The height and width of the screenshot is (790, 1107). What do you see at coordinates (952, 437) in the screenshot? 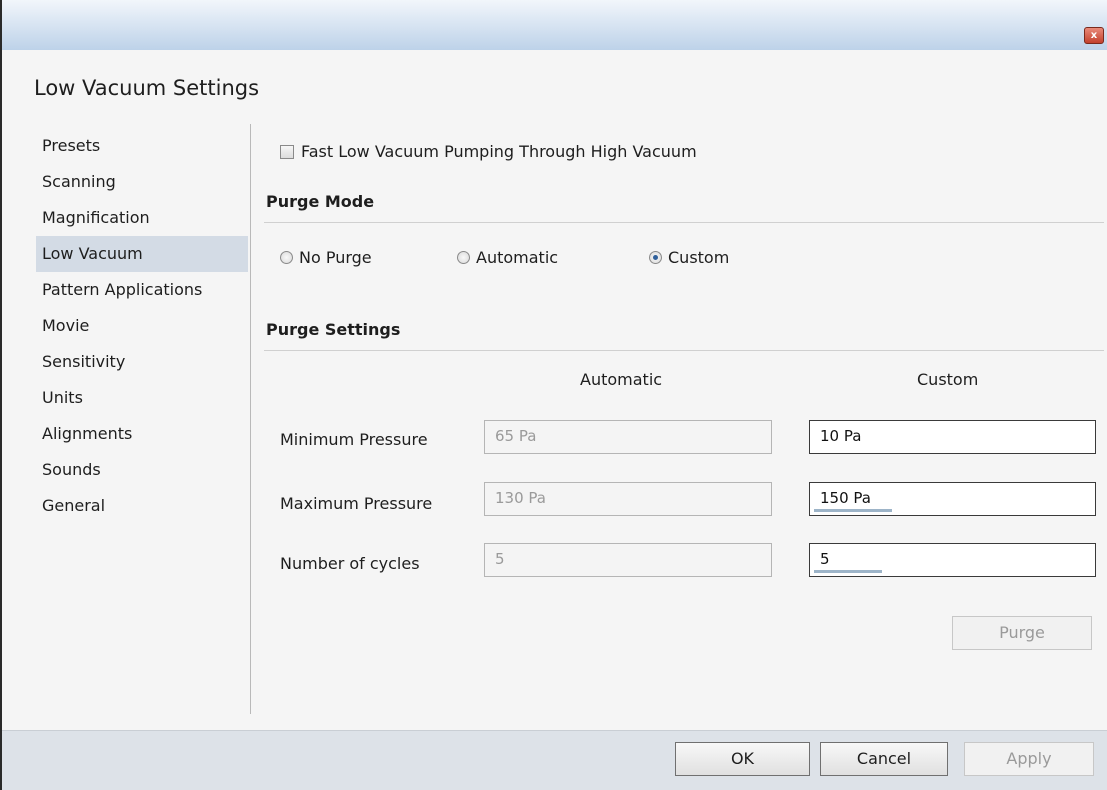
I see `custom-minimum-pressure-field: 10 Pa` at bounding box center [952, 437].